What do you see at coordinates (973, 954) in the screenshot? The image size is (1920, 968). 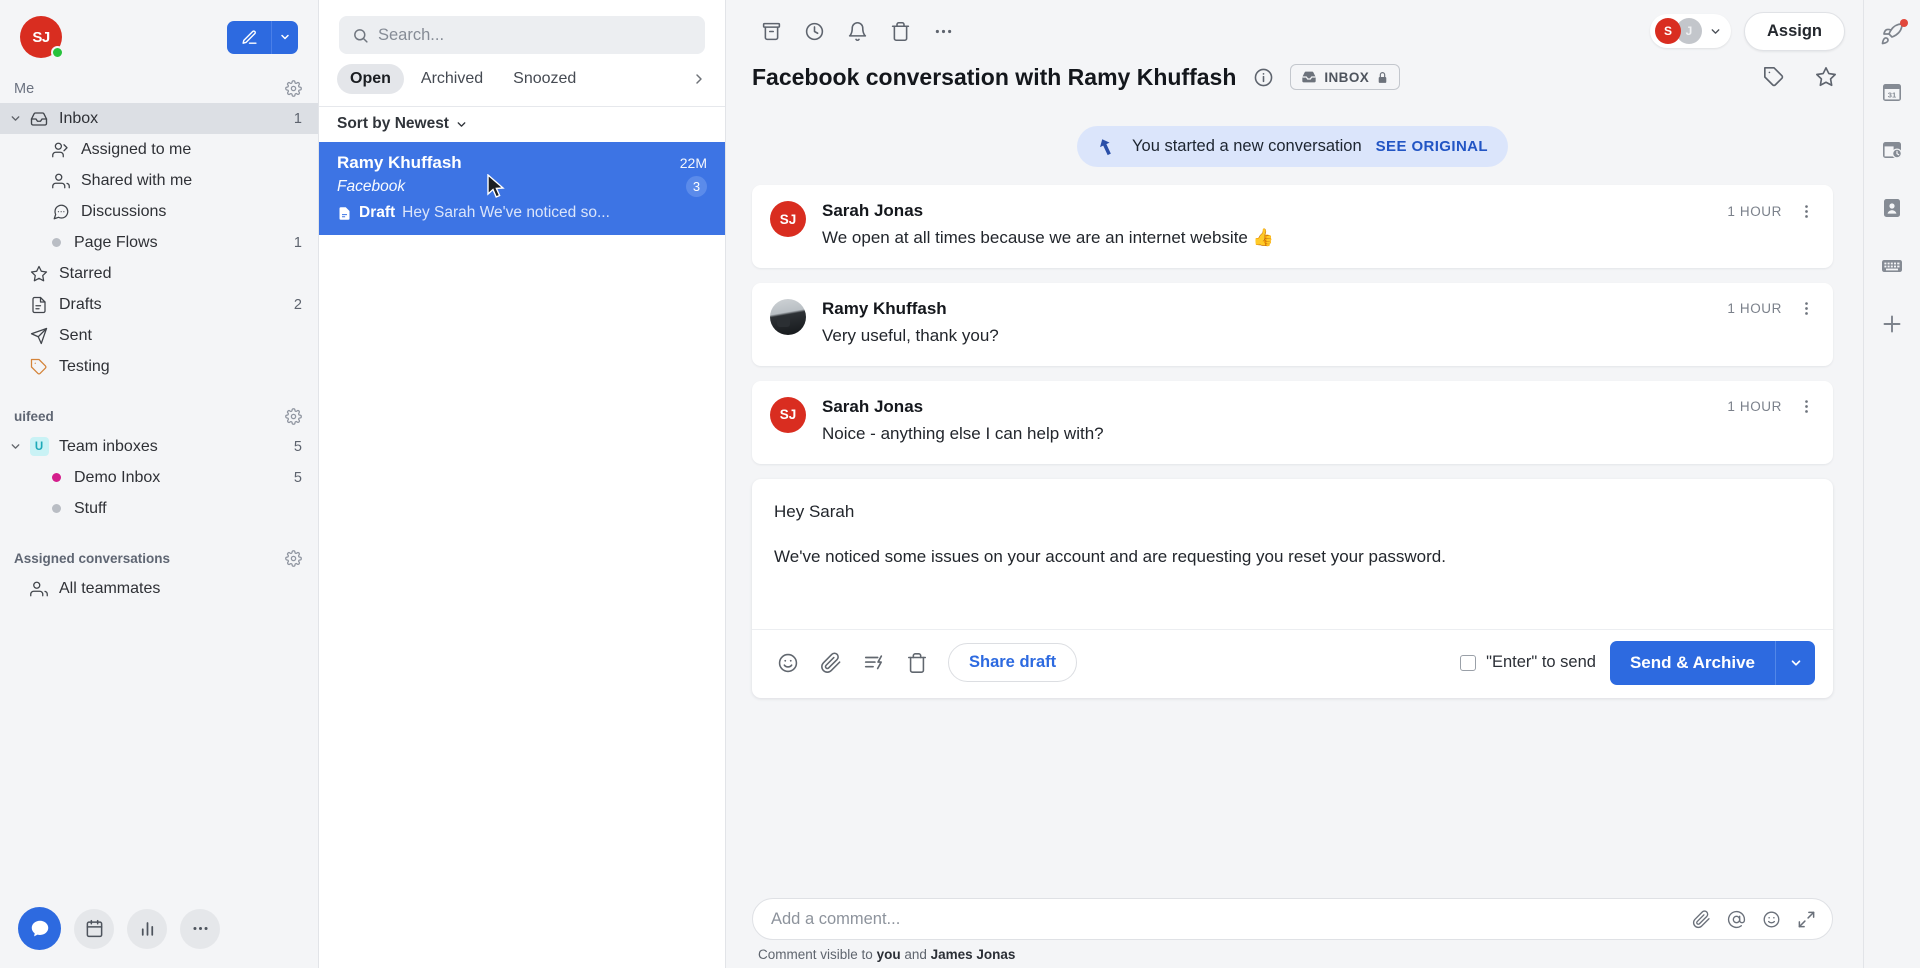 I see `note-person: James Jonas` at bounding box center [973, 954].